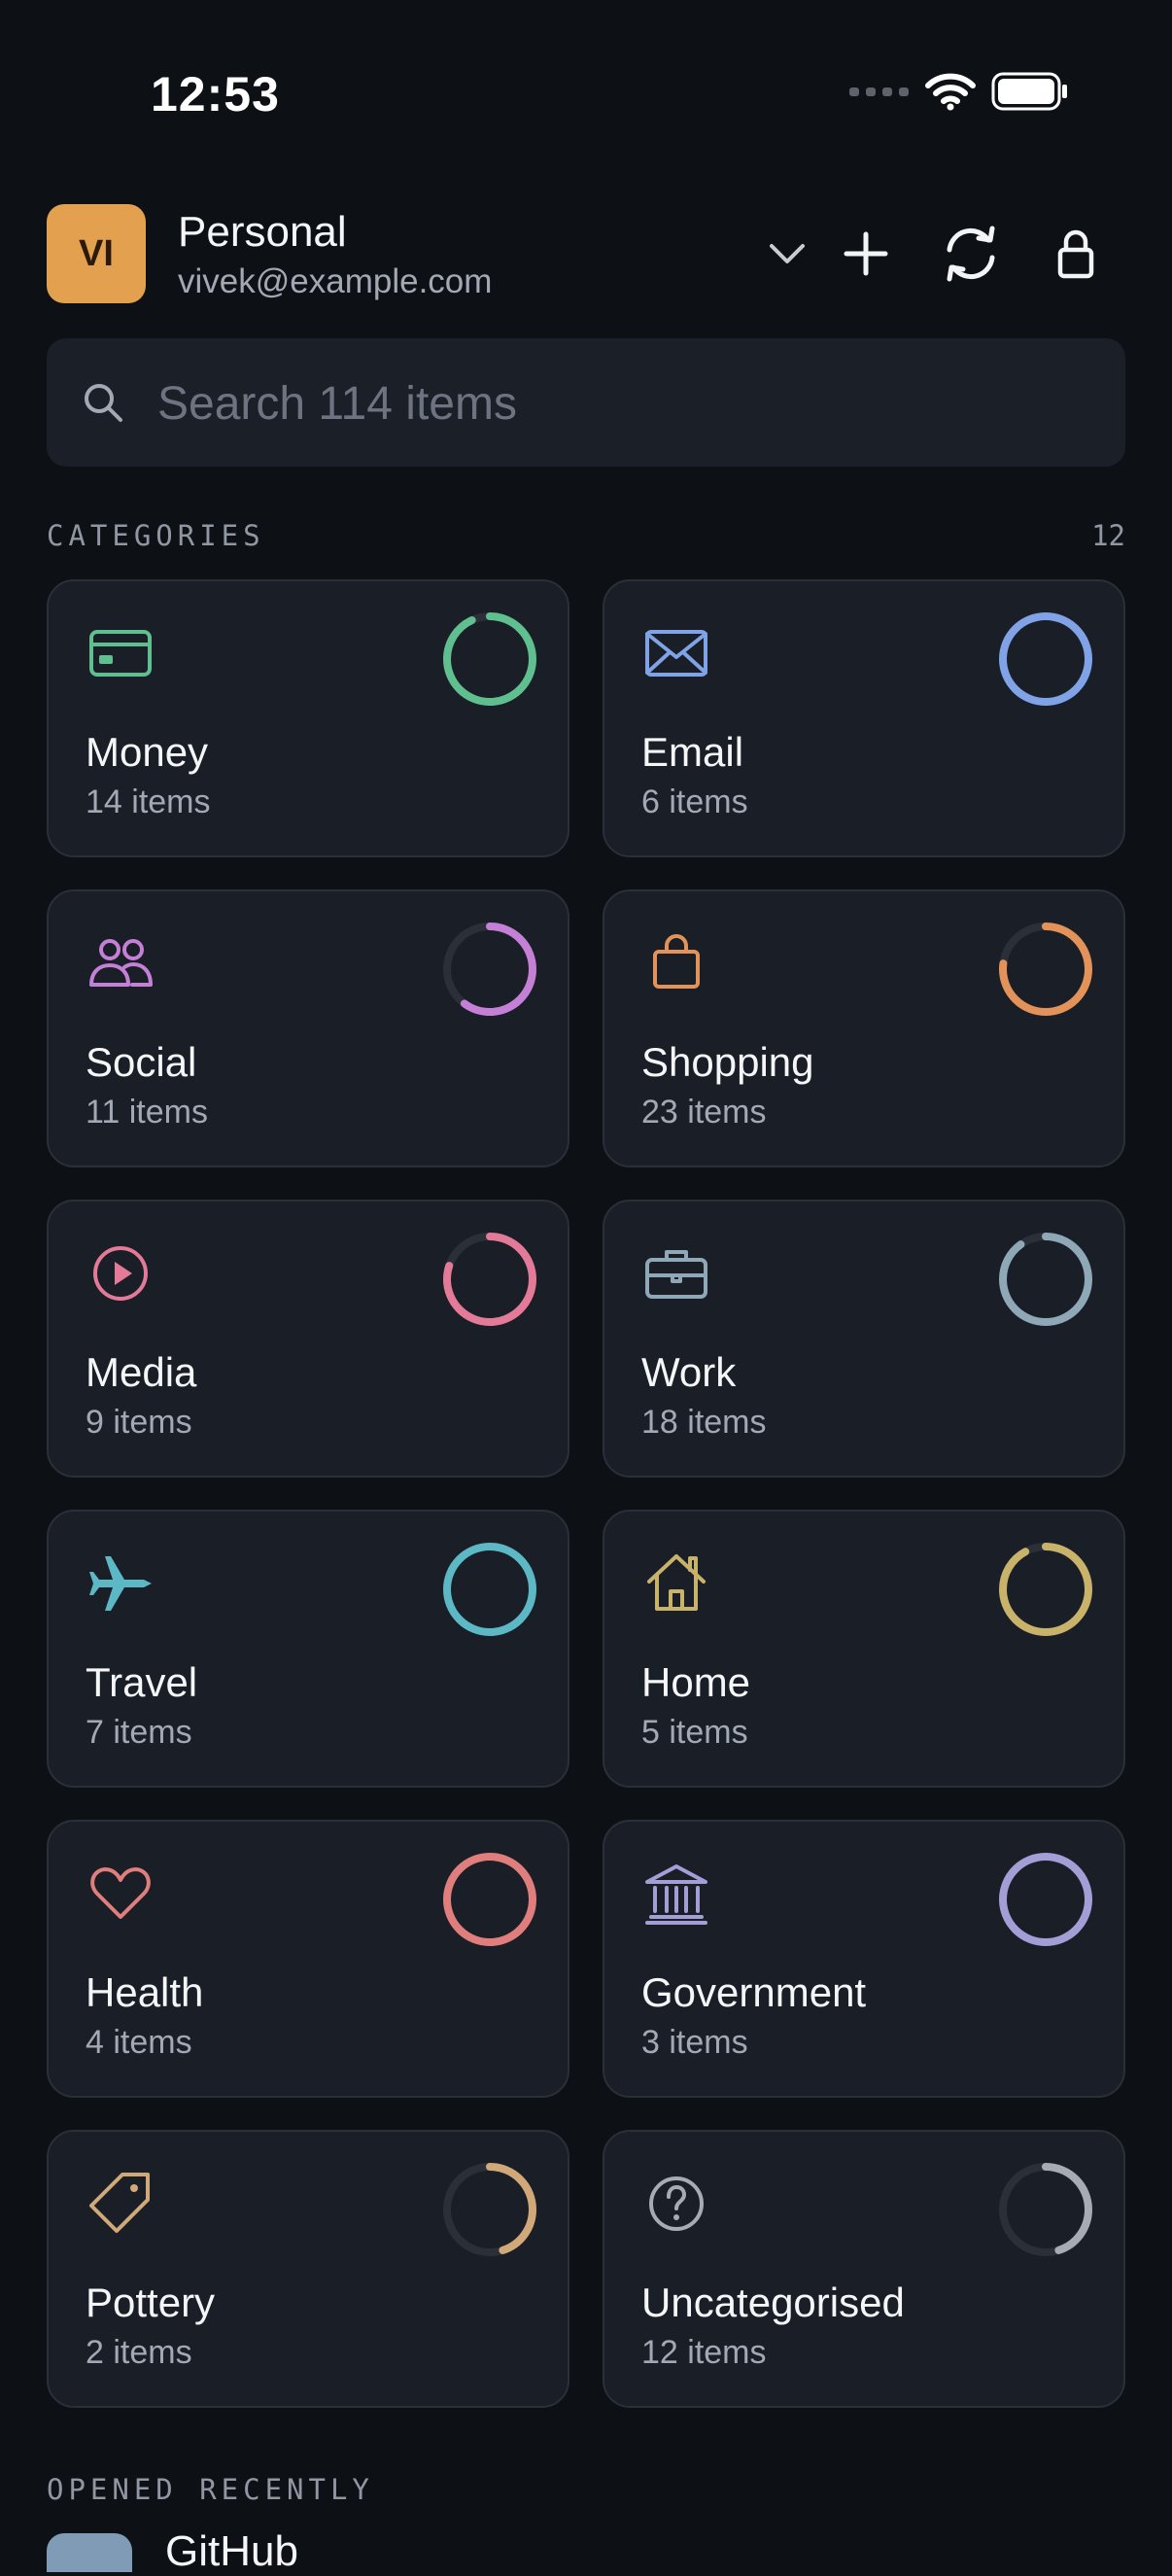  What do you see at coordinates (694, 1733) in the screenshot?
I see `category-item-count: 5 items` at bounding box center [694, 1733].